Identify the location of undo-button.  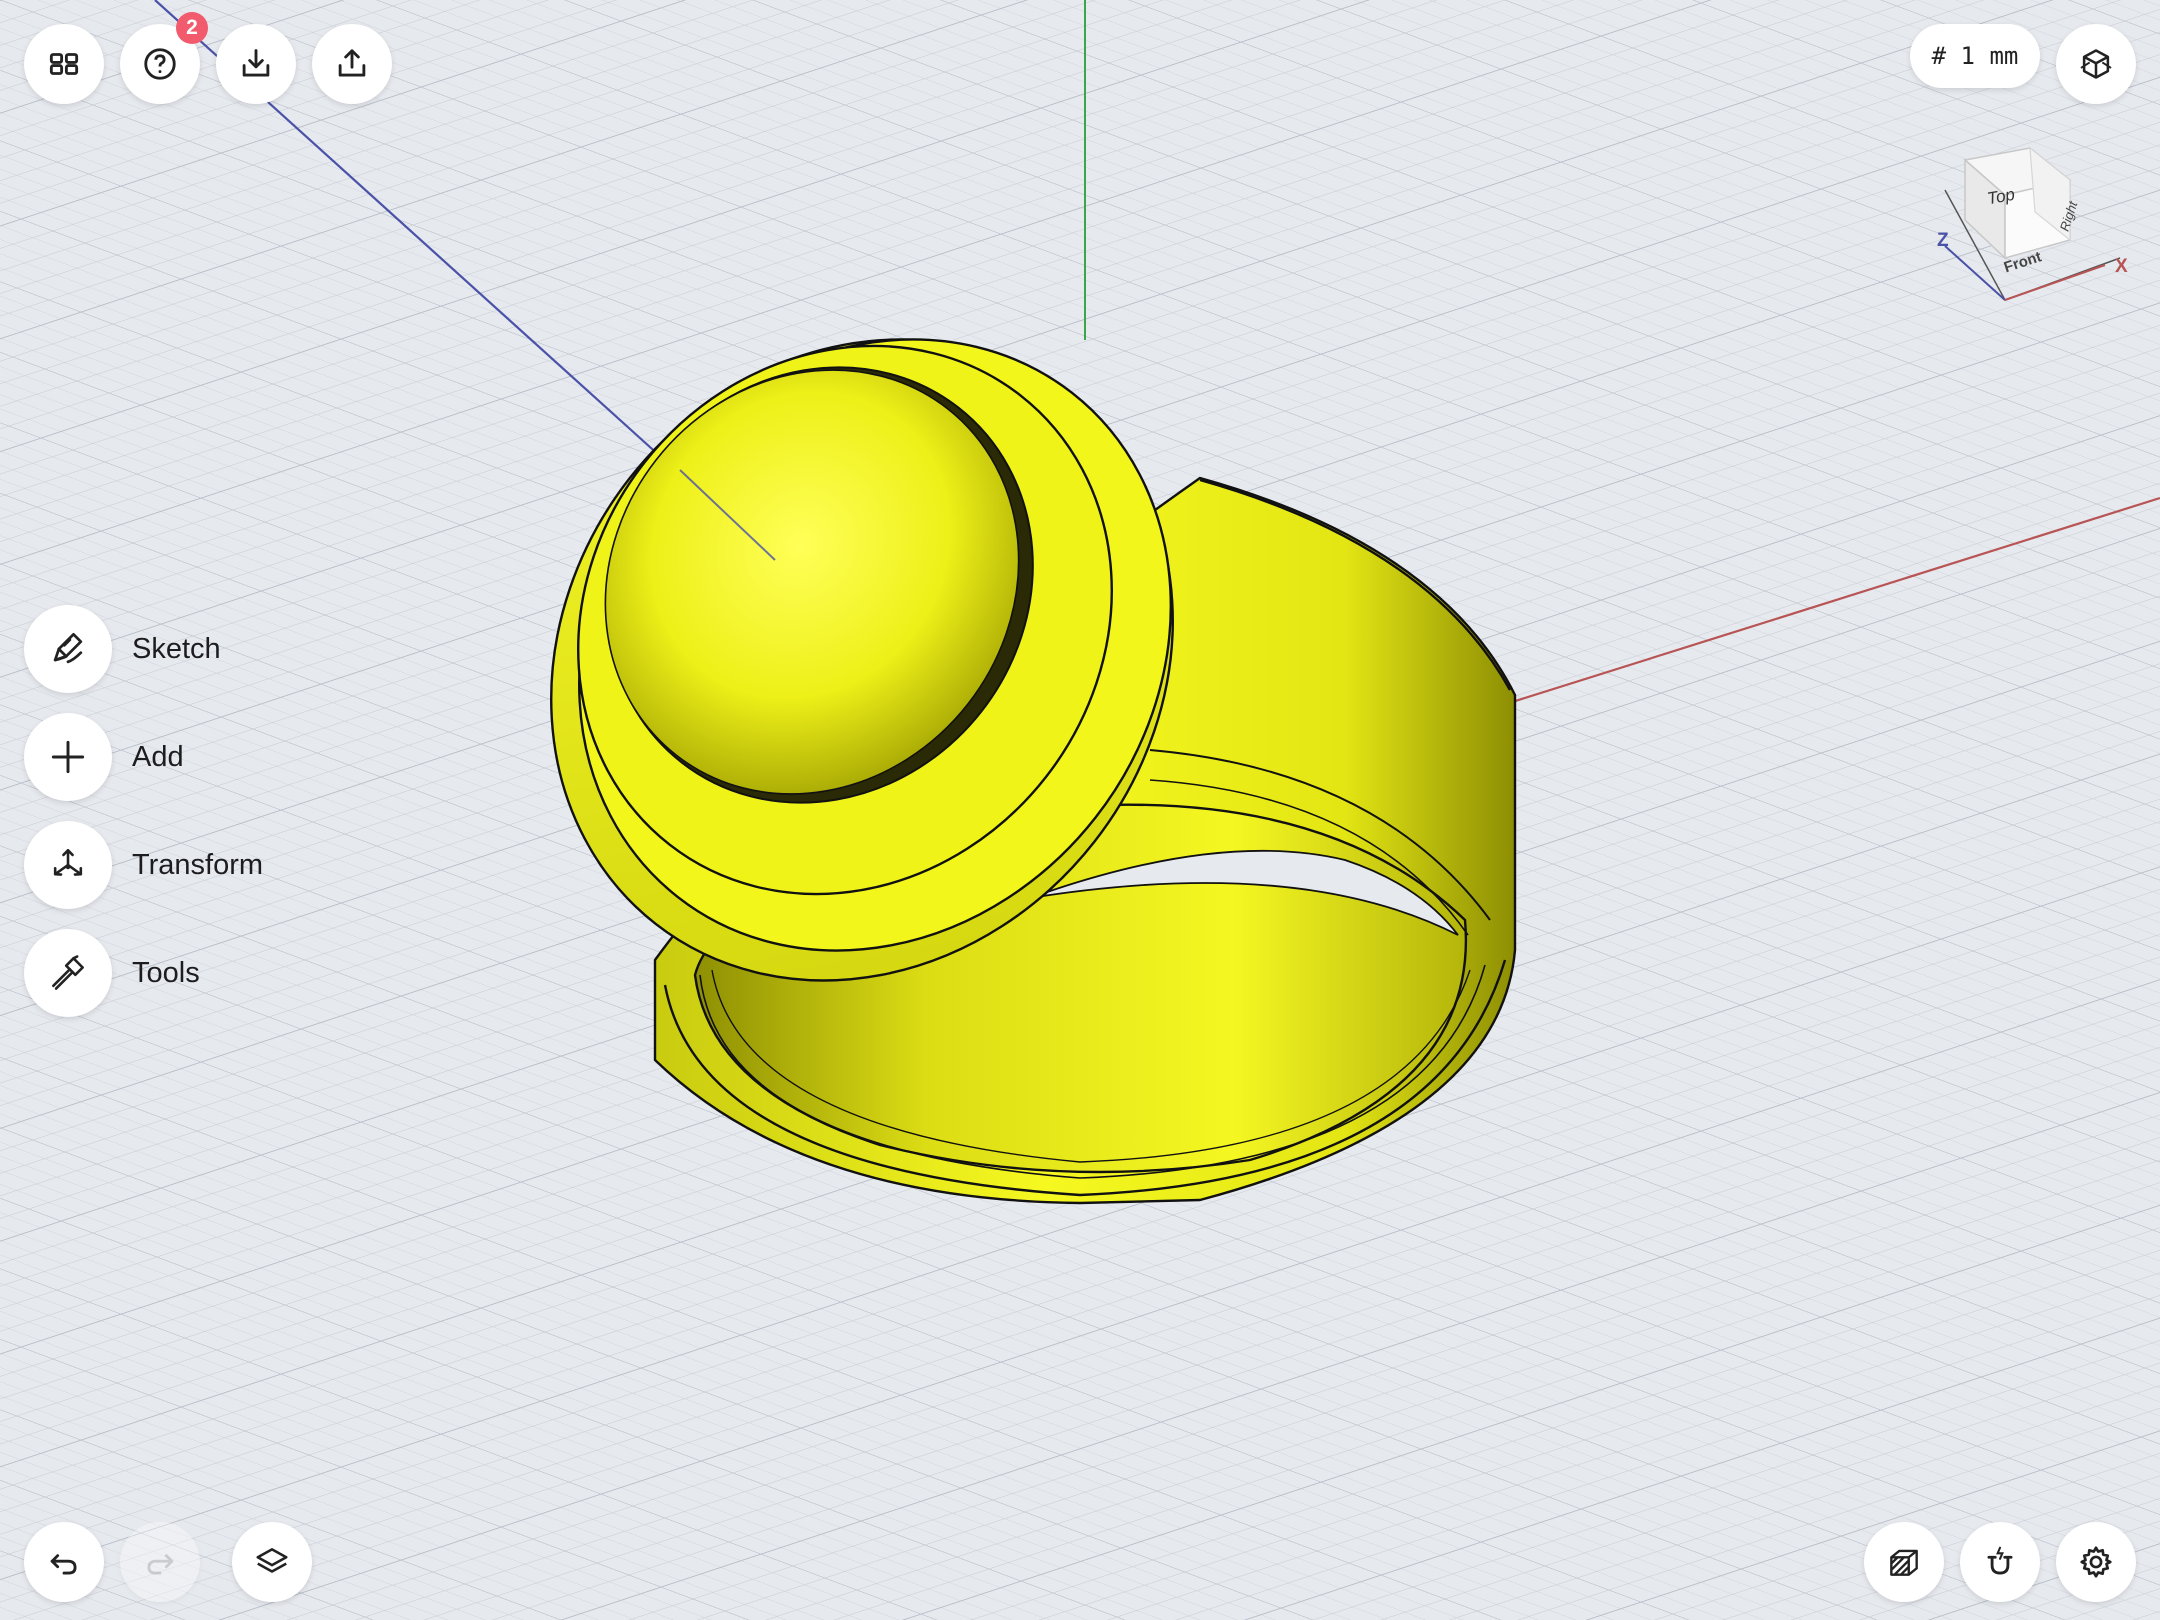
(64, 1562).